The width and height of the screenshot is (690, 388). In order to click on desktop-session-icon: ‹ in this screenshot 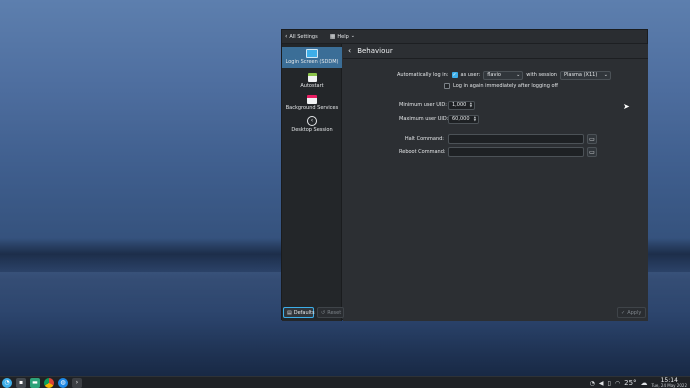, I will do `click(312, 121)`.